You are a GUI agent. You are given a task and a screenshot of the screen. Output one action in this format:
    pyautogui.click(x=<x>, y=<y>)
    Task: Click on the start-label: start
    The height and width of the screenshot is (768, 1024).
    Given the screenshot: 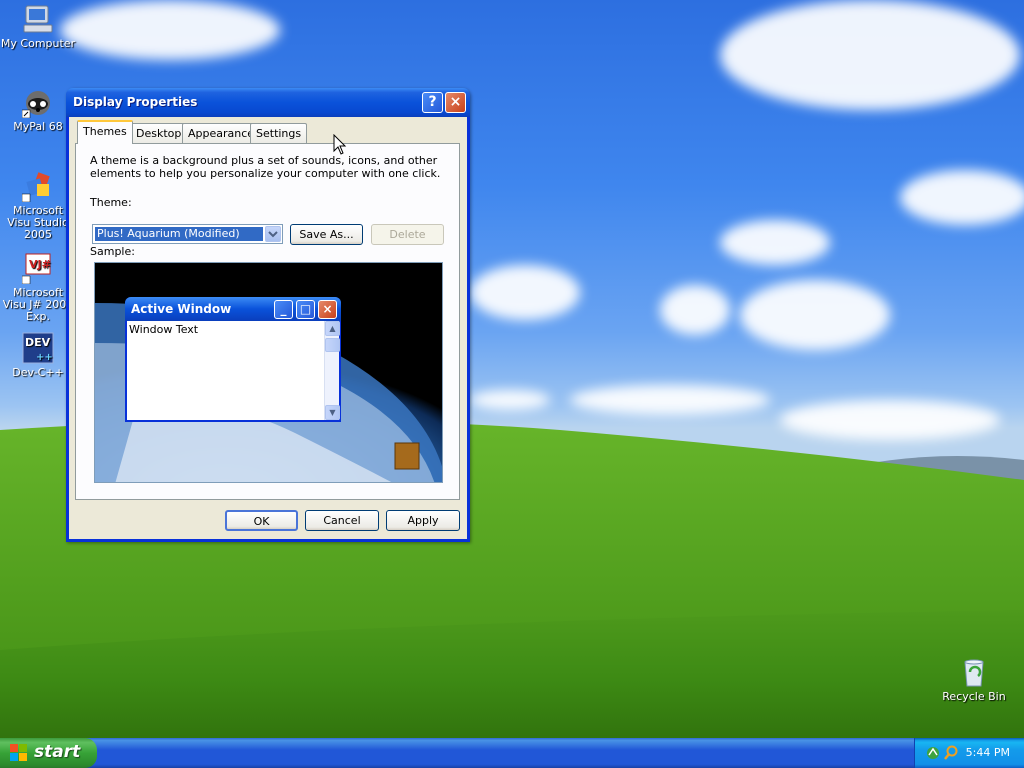 What is the action you would take?
    pyautogui.click(x=57, y=752)
    